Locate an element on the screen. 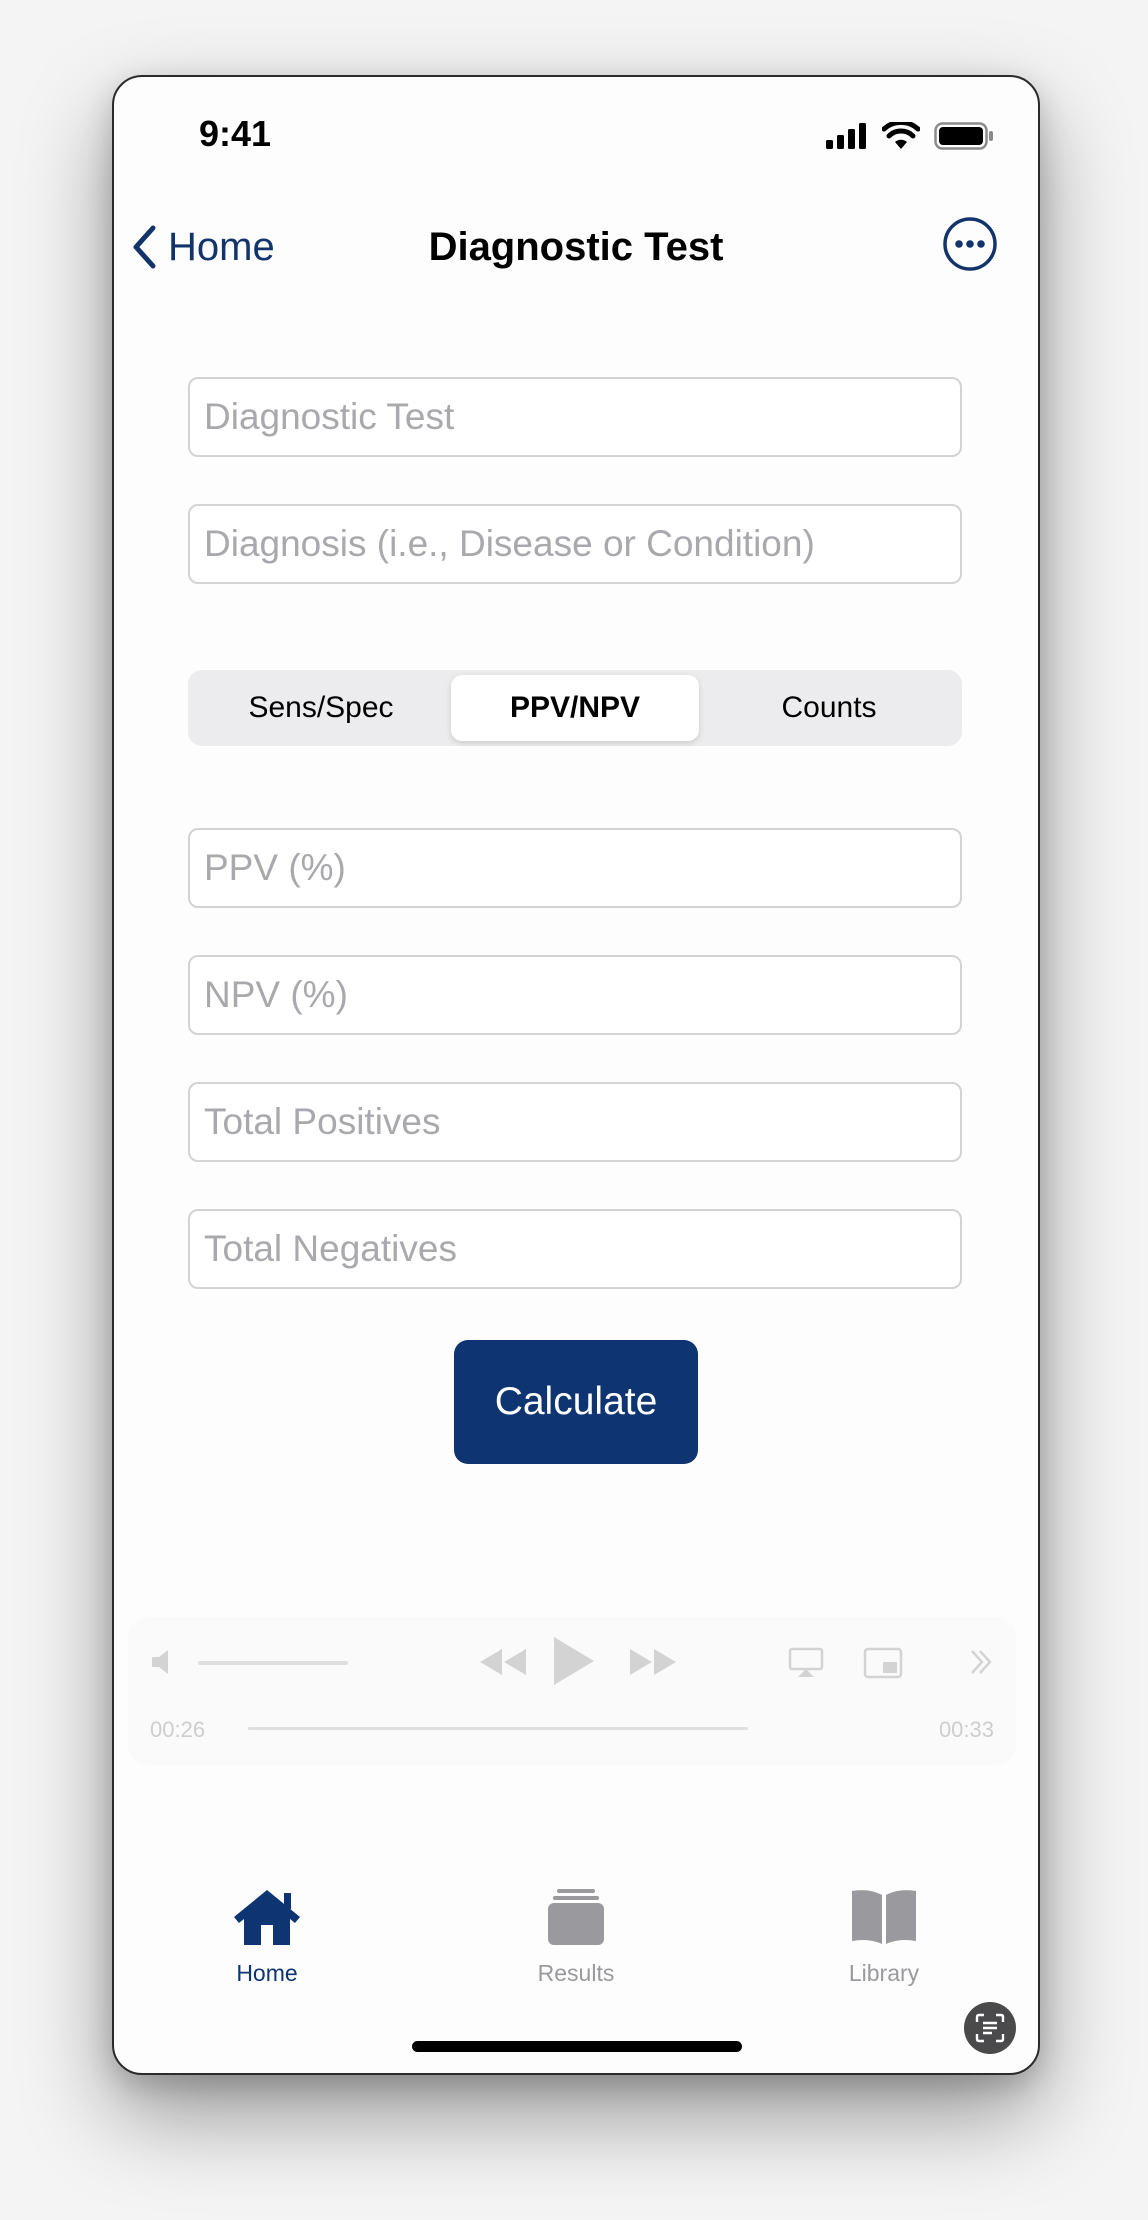 The height and width of the screenshot is (2220, 1148). tab-bar: Home Results Library is located at coordinates (576, 1937).